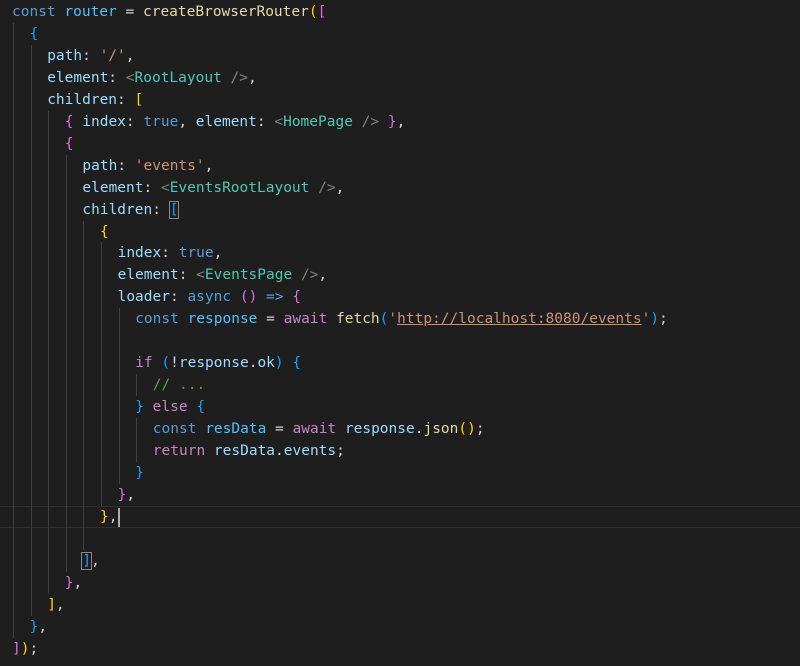 The width and height of the screenshot is (800, 666). Describe the element at coordinates (90, 56) in the screenshot. I see `code-text: path: '/',` at that location.